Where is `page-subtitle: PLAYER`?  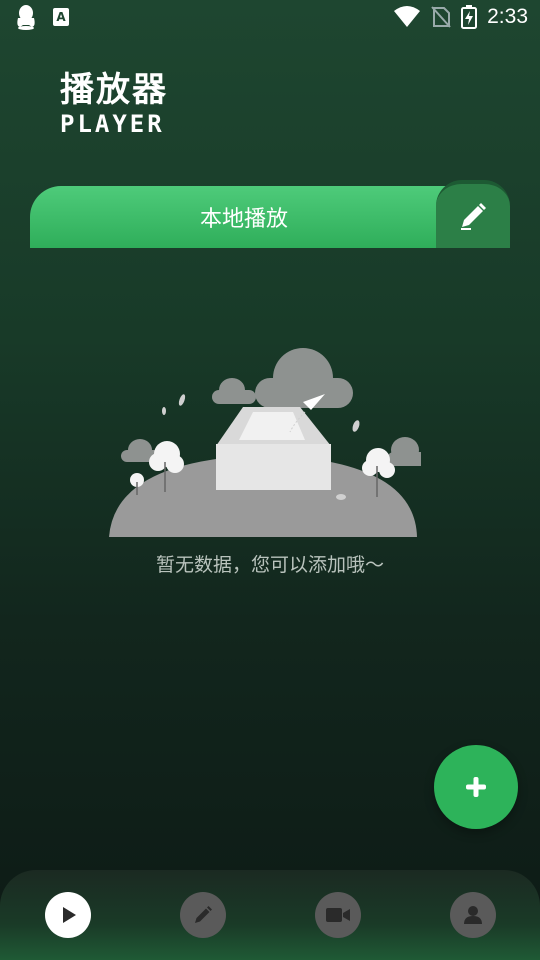
page-subtitle: PLAYER is located at coordinates (112, 124).